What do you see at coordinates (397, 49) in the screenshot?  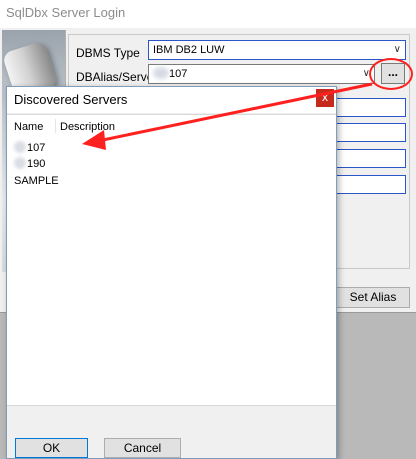 I see `chevron-down-icon: ∨` at bounding box center [397, 49].